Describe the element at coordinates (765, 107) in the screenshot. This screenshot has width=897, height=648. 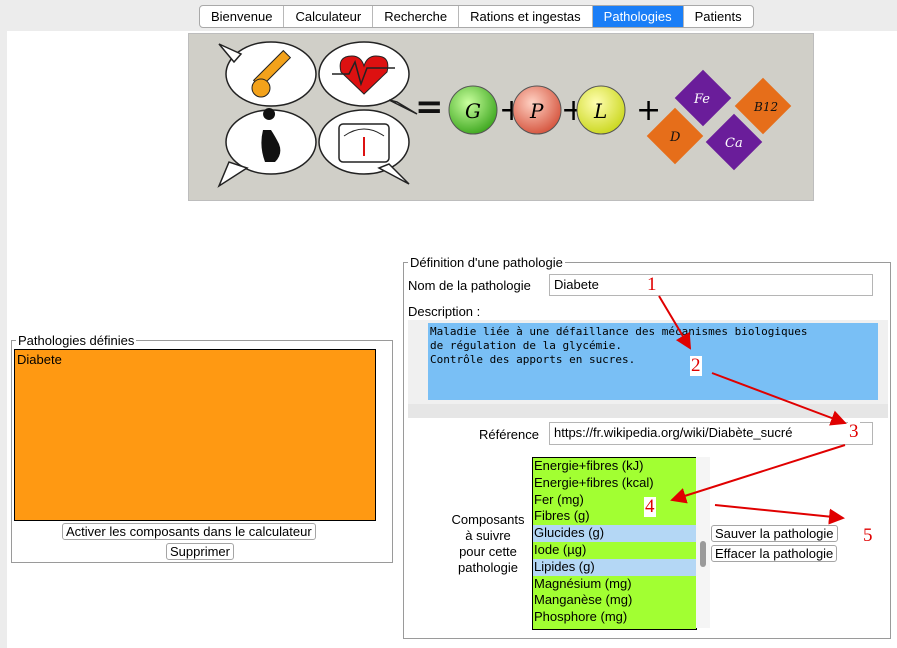
I see `svg-text: B12` at that location.